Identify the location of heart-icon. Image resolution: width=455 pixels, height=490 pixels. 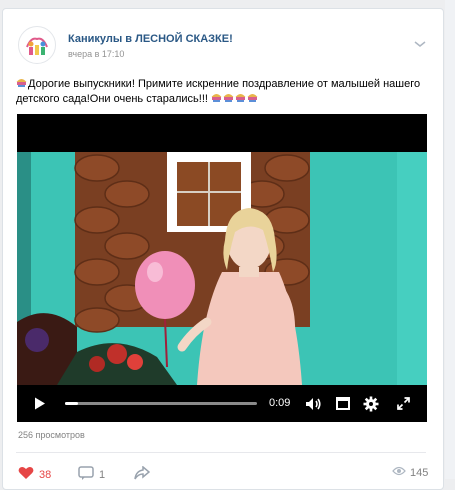
(26, 474).